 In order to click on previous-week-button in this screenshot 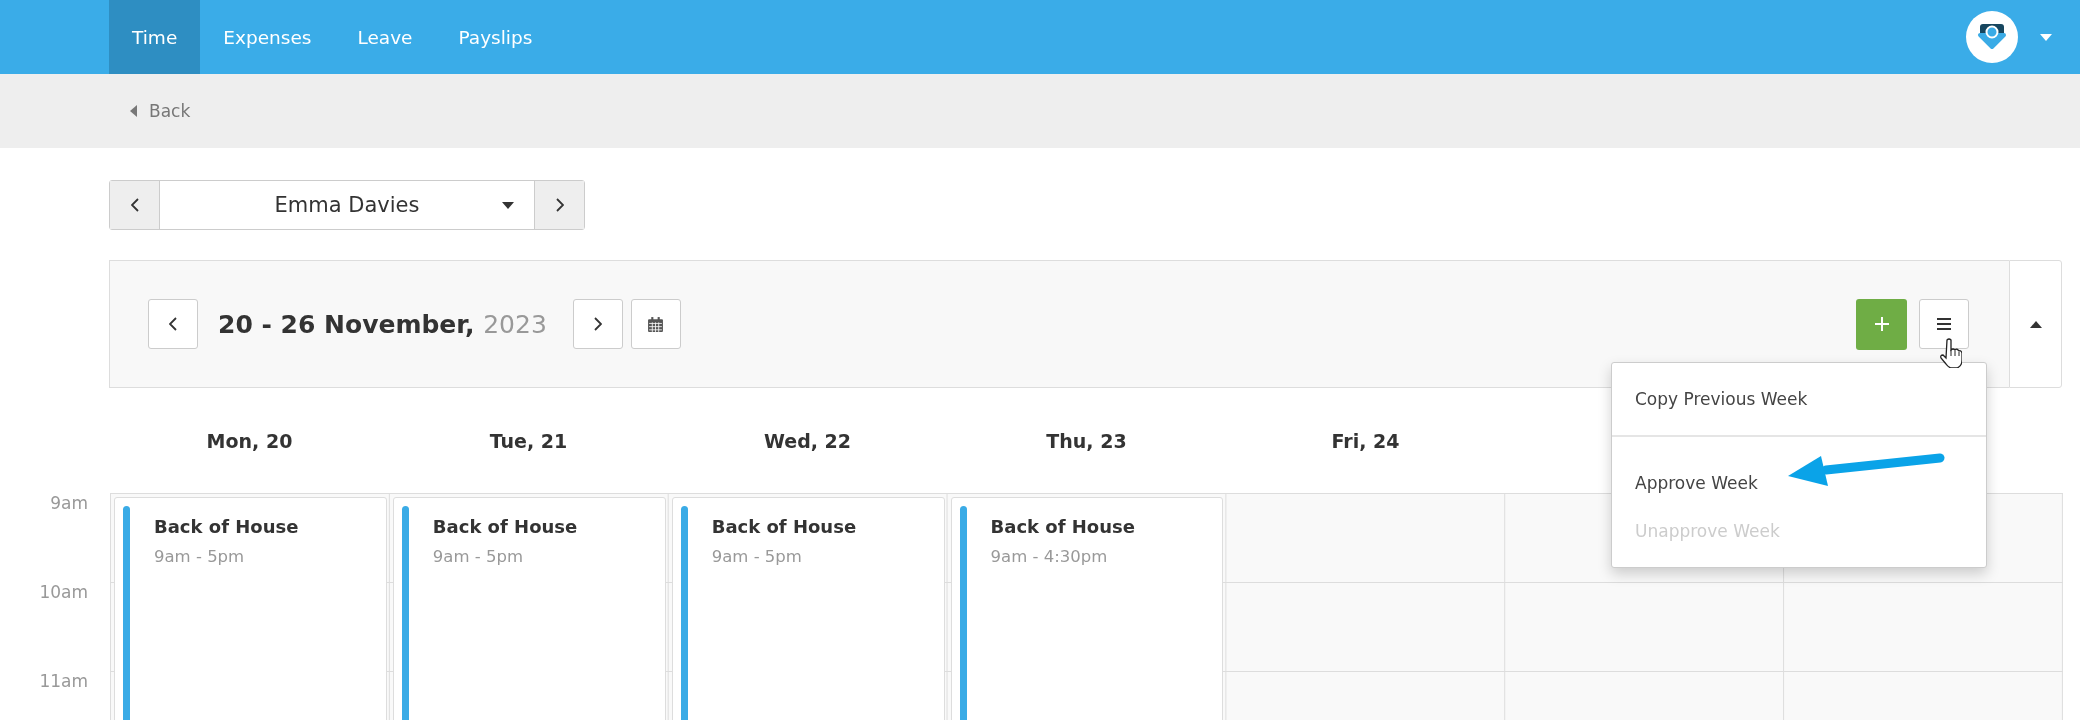, I will do `click(173, 324)`.